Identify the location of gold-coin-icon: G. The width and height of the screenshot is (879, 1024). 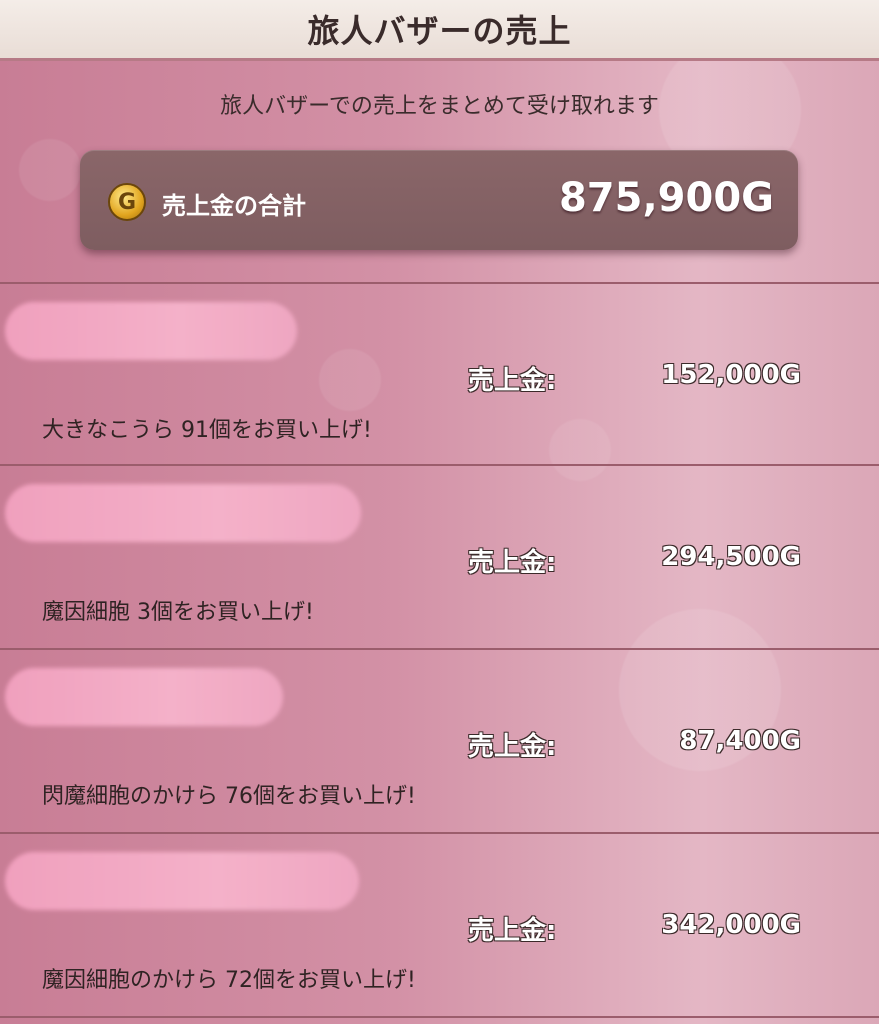
(127, 202).